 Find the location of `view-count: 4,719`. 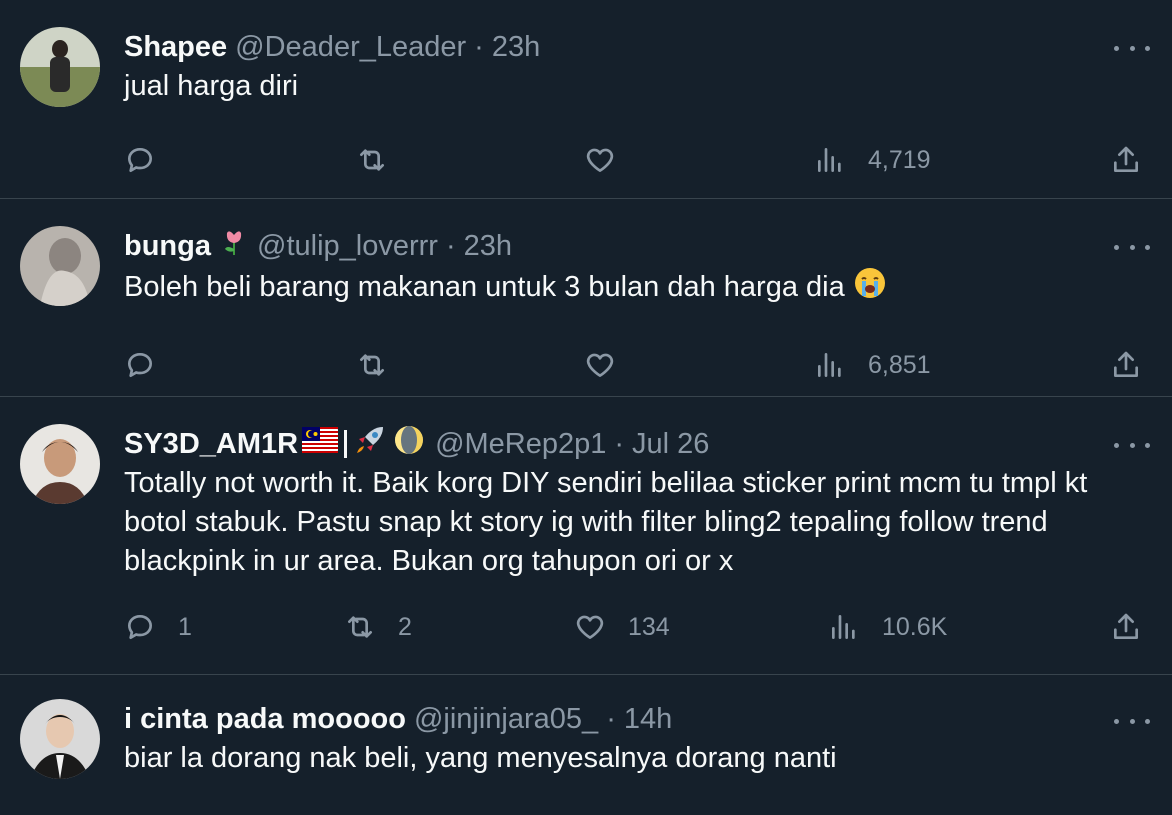

view-count: 4,719 is located at coordinates (899, 159).